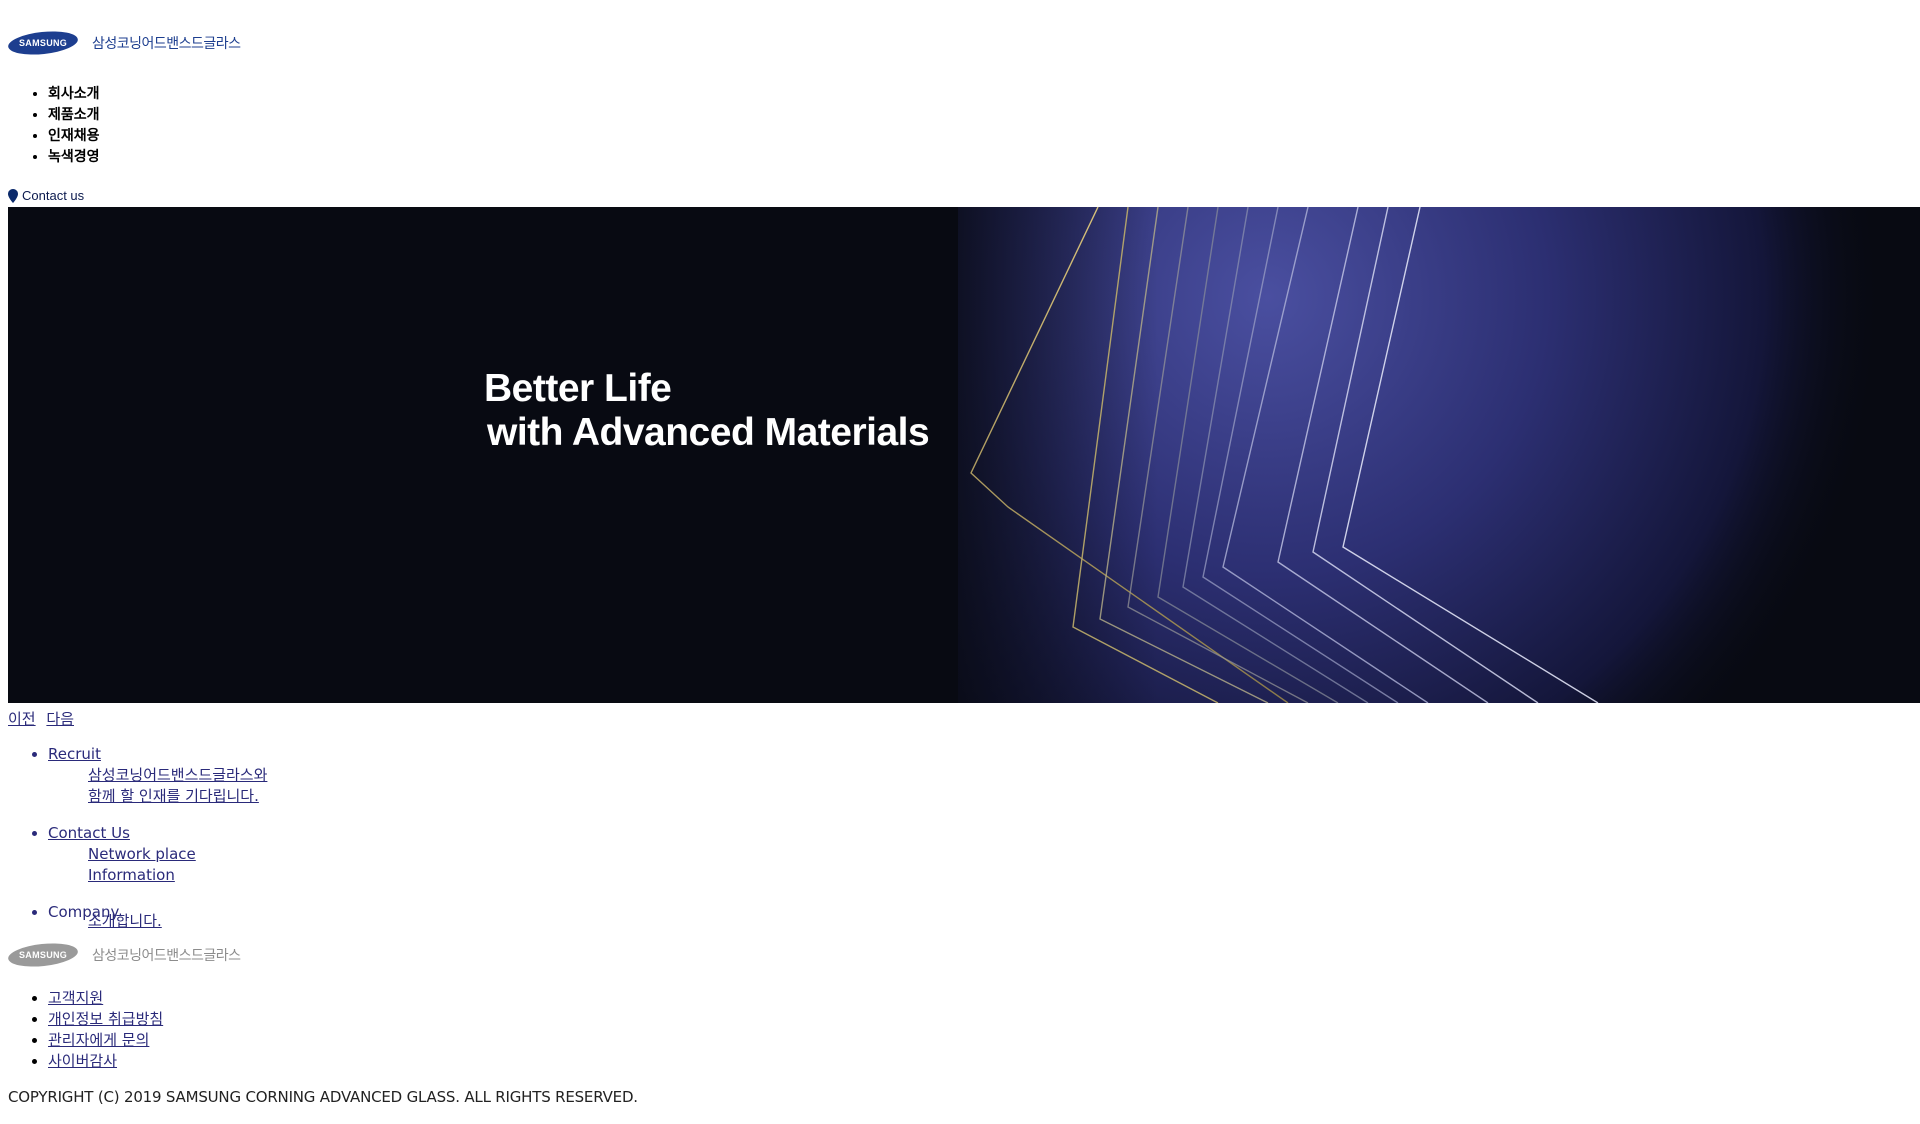 This screenshot has height=1124, width=1920. Describe the element at coordinates (131, 875) in the screenshot. I see `quick-link-desc-line: Information` at that location.